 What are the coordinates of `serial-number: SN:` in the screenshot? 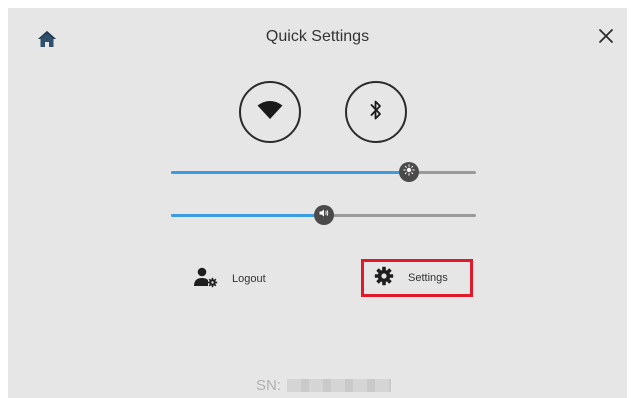 It's located at (324, 385).